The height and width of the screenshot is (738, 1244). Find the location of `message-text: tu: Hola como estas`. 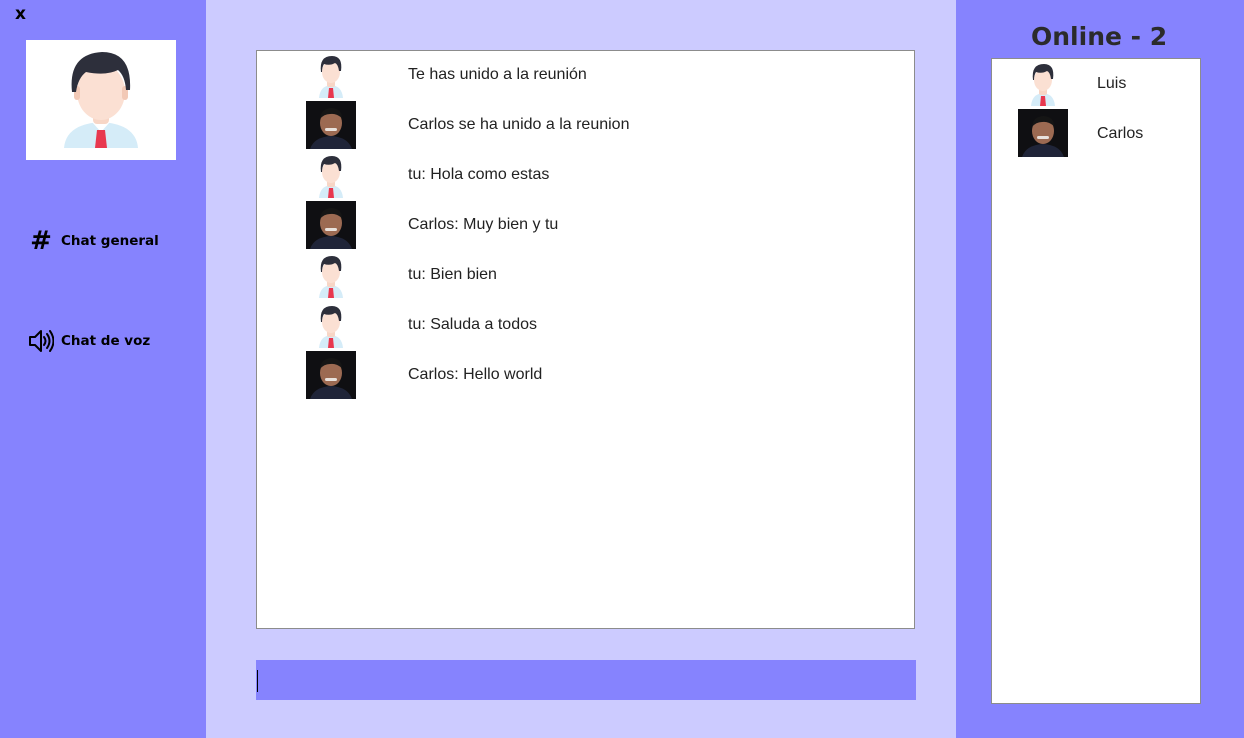

message-text: tu: Hola como estas is located at coordinates (479, 174).